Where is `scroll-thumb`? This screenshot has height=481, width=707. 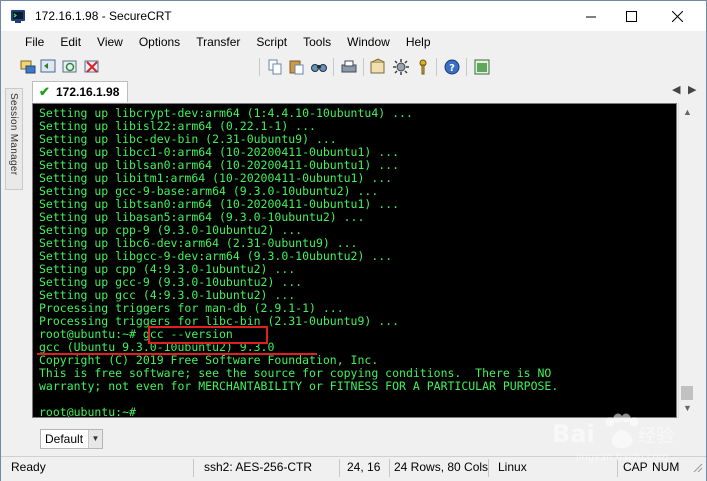
scroll-thumb is located at coordinates (687, 393).